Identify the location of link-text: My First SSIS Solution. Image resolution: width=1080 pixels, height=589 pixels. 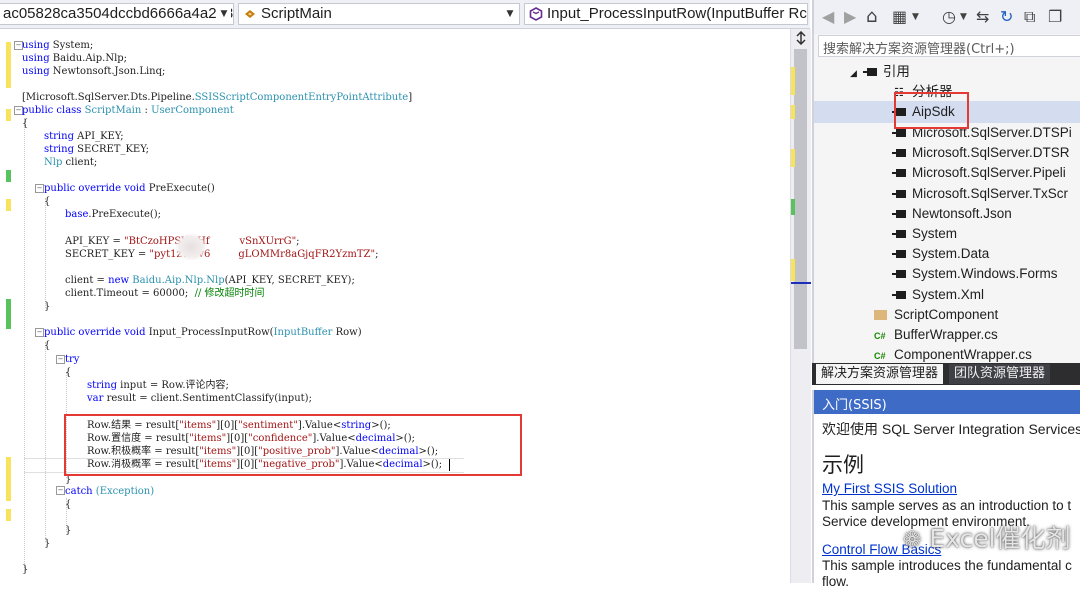
(889, 488).